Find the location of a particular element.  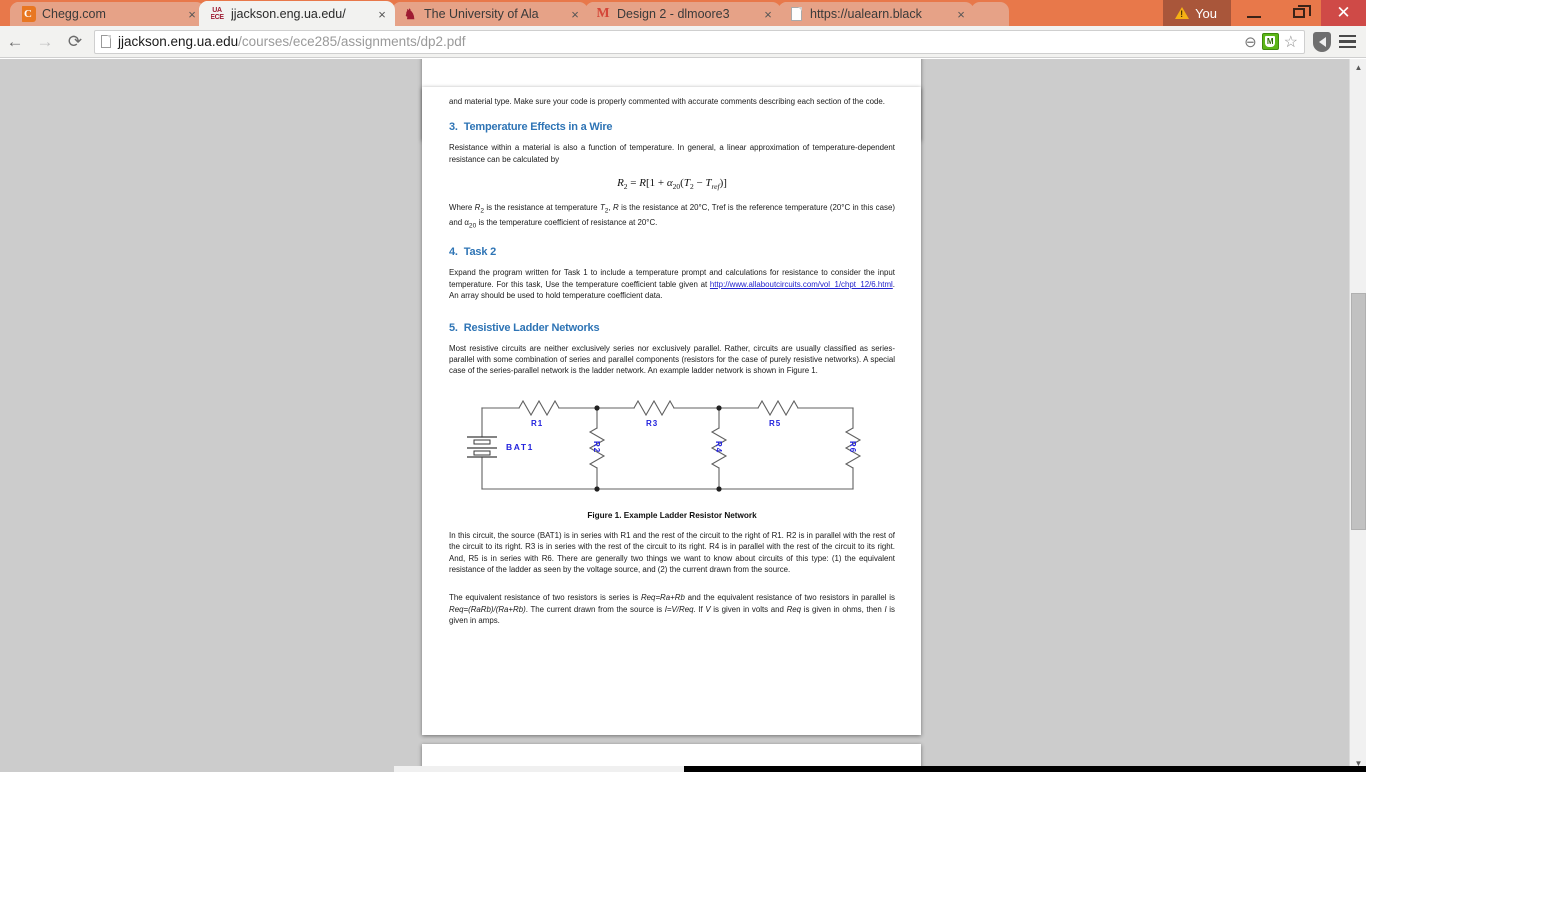

eq-formula-4: Req is located at coordinates (794, 609).